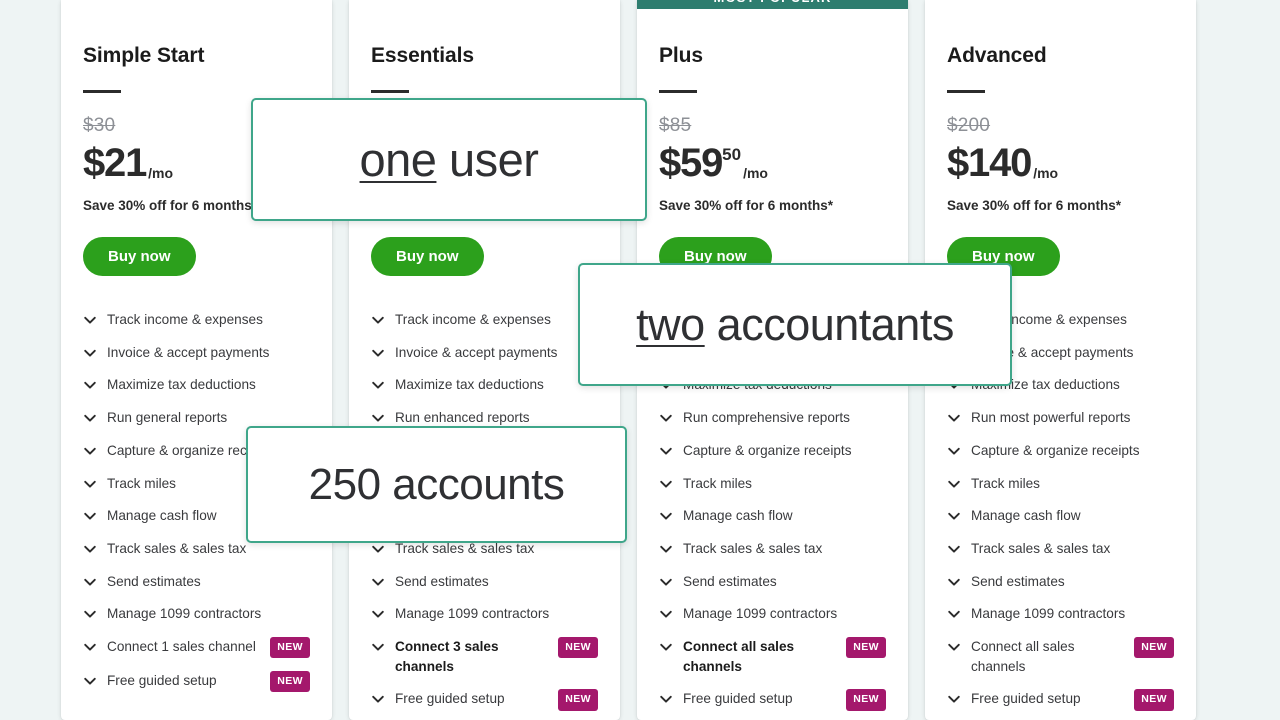 The image size is (1280, 720). Describe the element at coordinates (670, 324) in the screenshot. I see `callout-underlined-word: two` at that location.